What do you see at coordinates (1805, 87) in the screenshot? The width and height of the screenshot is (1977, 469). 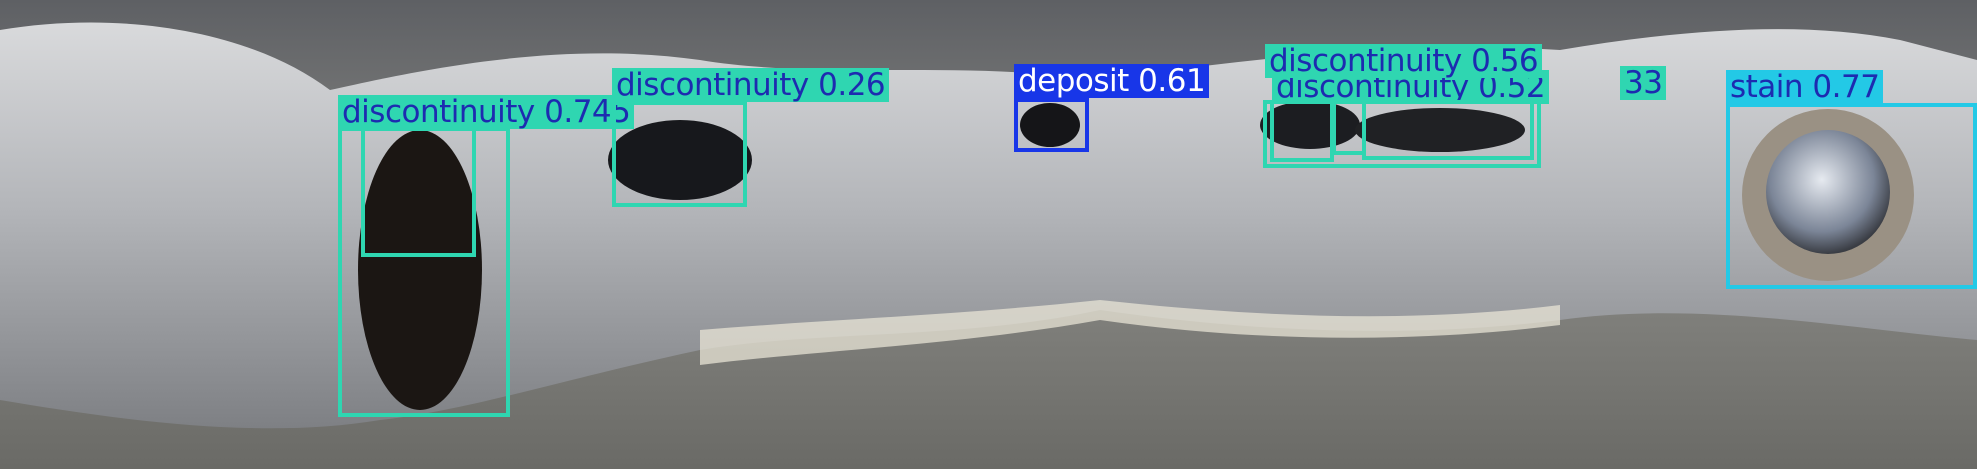 I see `stain-label: stain 0.77` at bounding box center [1805, 87].